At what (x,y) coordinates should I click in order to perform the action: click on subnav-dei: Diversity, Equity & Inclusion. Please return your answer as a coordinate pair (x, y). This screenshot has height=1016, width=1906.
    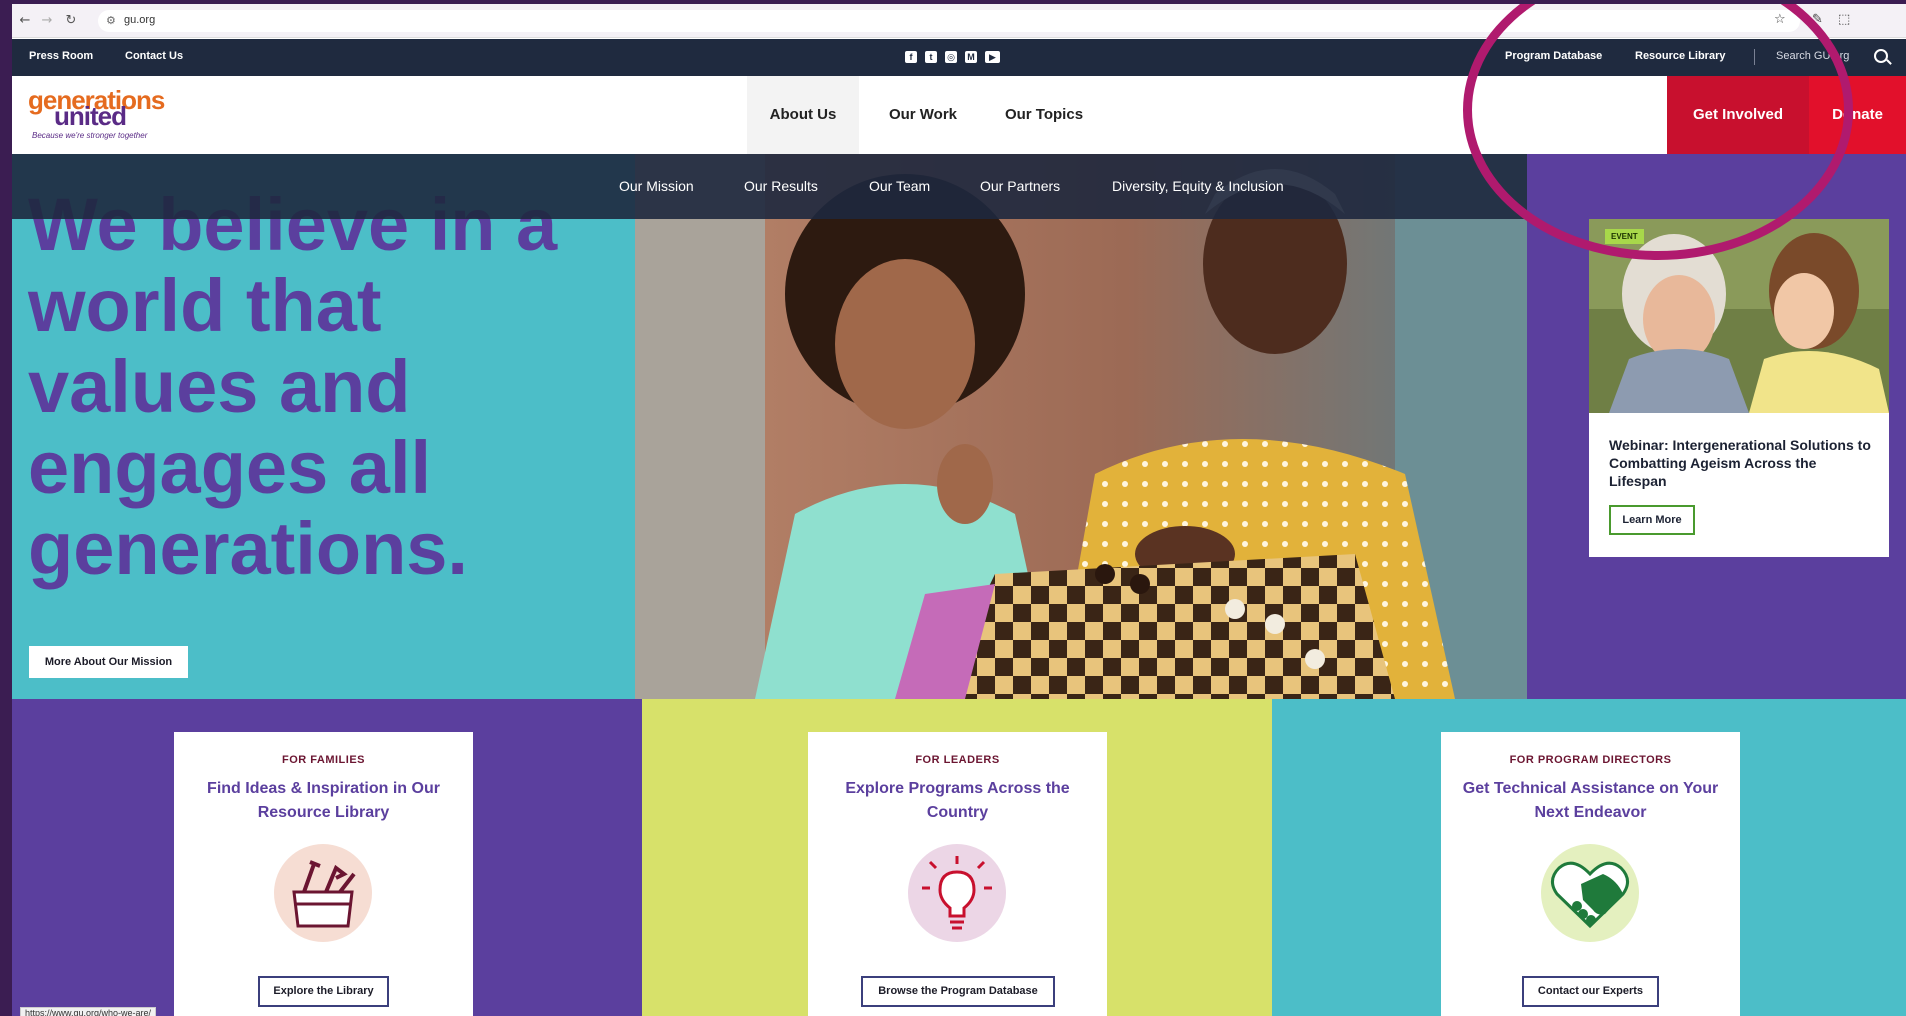
    Looking at the image, I should click on (1198, 186).